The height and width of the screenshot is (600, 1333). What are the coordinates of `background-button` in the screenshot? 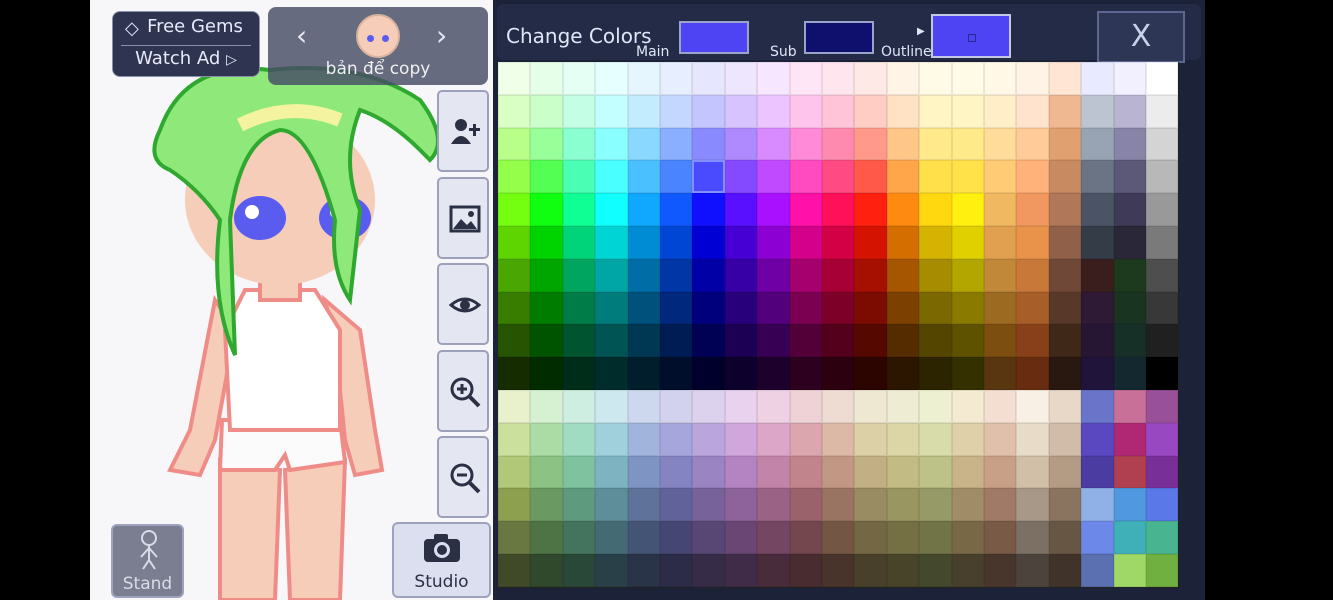 It's located at (463, 218).